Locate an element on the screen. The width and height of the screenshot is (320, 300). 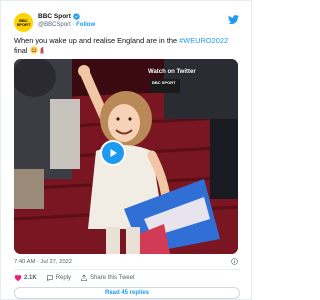
account-handle: @BBCSport is located at coordinates (54, 25).